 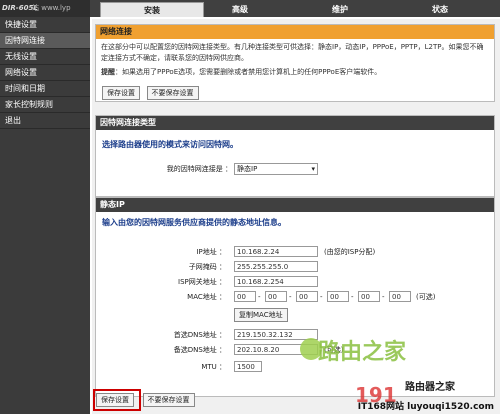 What do you see at coordinates (295, 205) in the screenshot?
I see `static-ip-title: 静态IP` at bounding box center [295, 205].